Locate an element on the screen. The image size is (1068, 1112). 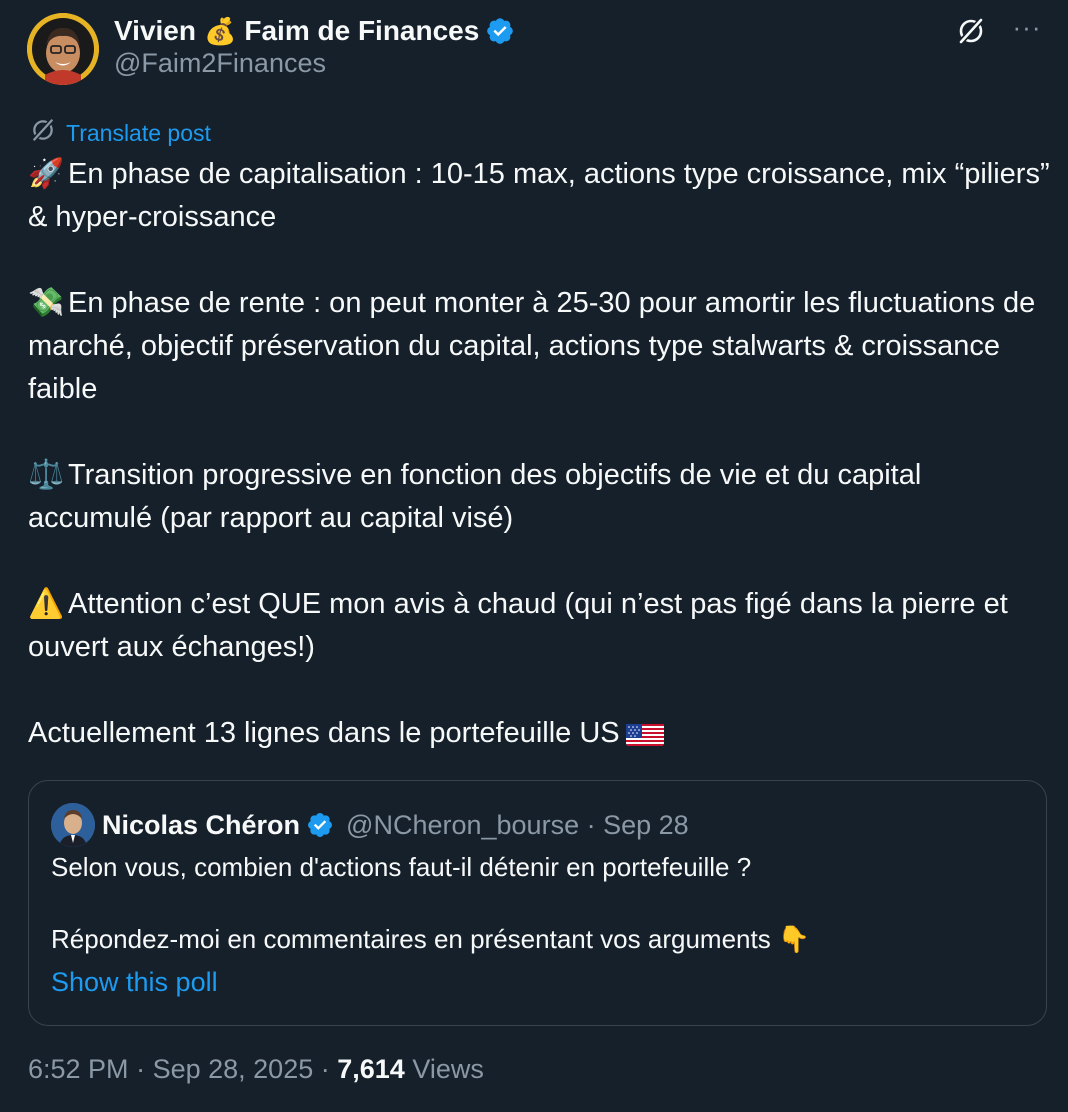
author-name-first: Vivien is located at coordinates (155, 30).